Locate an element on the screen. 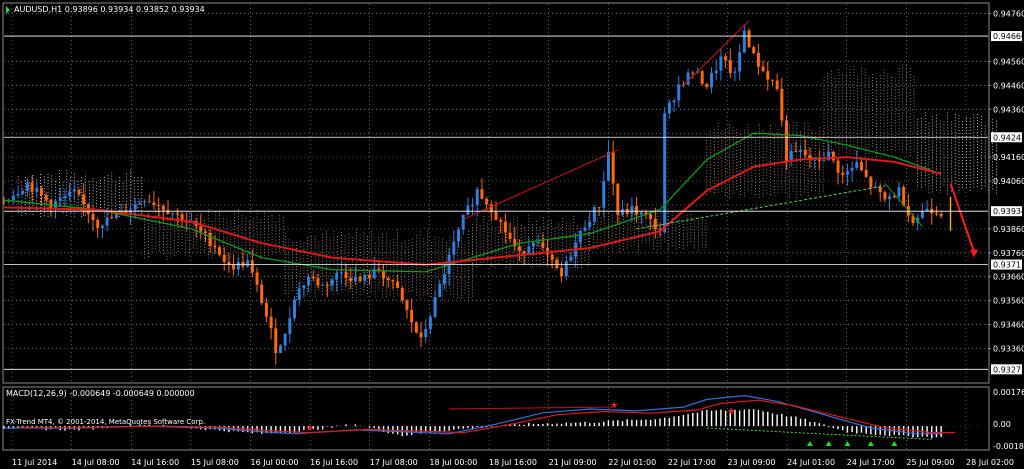  y-tick-label: 0.93360 is located at coordinates (1008, 349).